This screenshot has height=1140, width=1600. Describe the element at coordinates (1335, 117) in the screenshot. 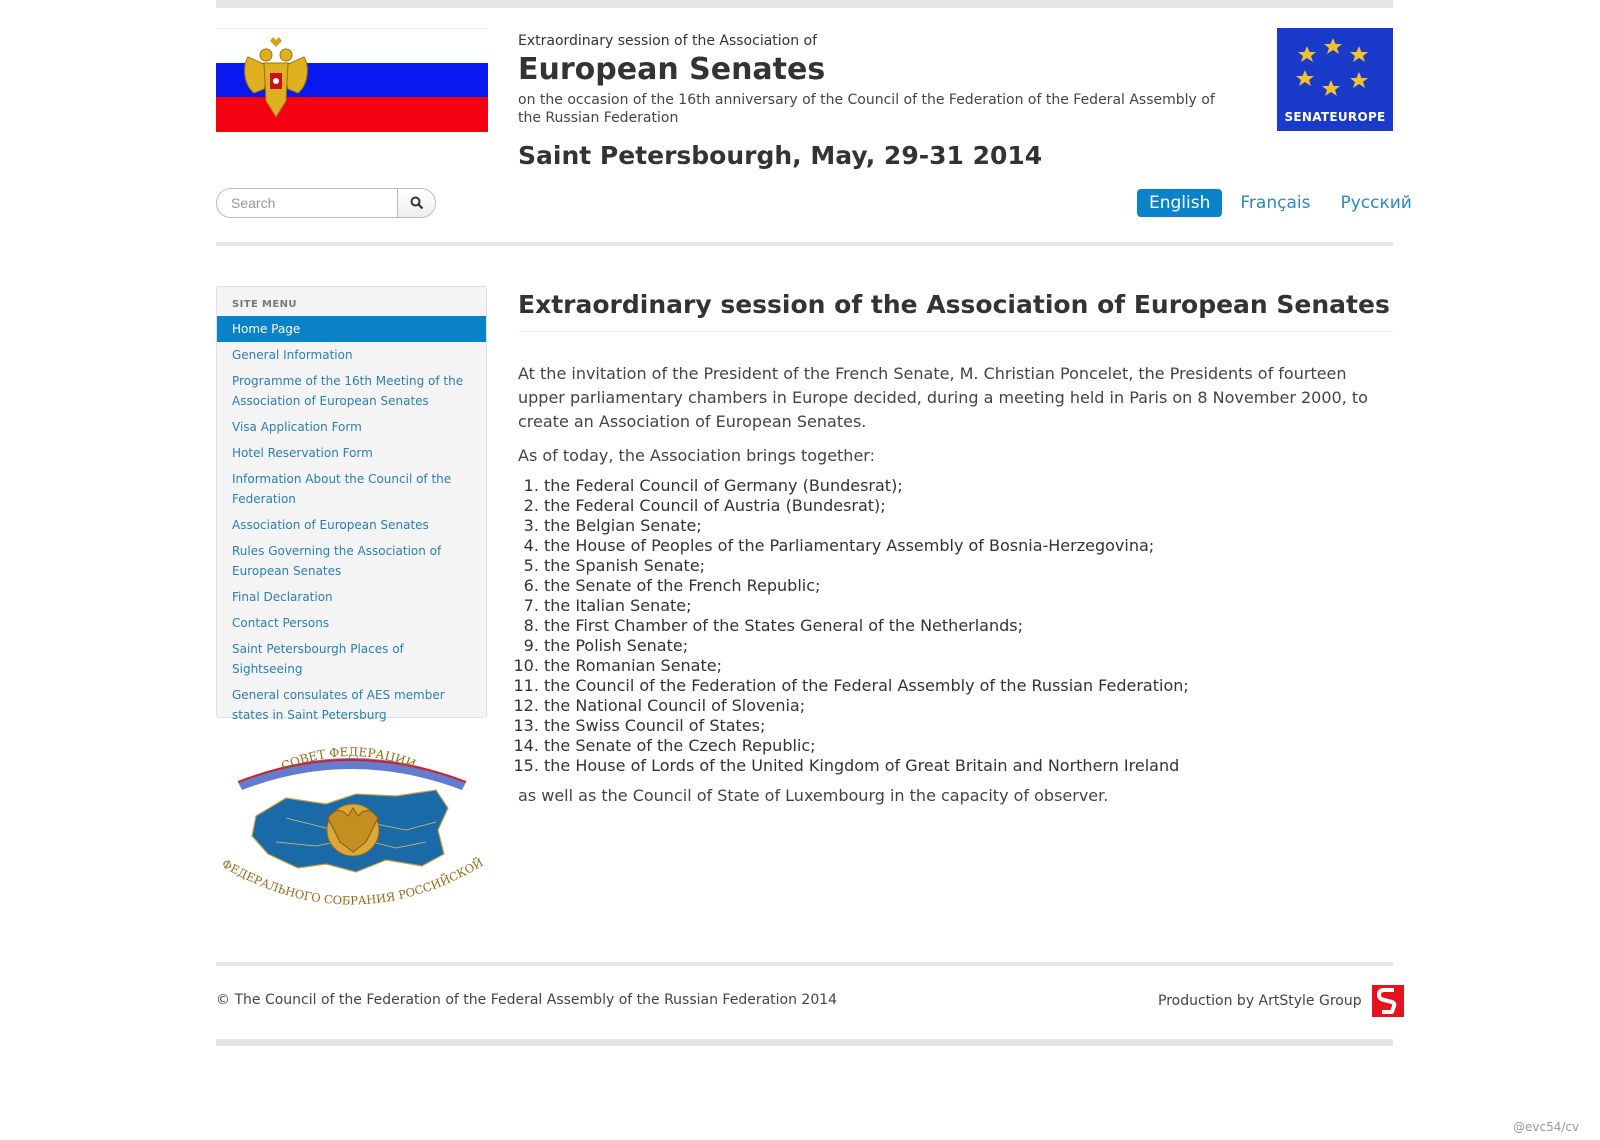

I see `logo-brand-text: SENATEUROPE` at that location.